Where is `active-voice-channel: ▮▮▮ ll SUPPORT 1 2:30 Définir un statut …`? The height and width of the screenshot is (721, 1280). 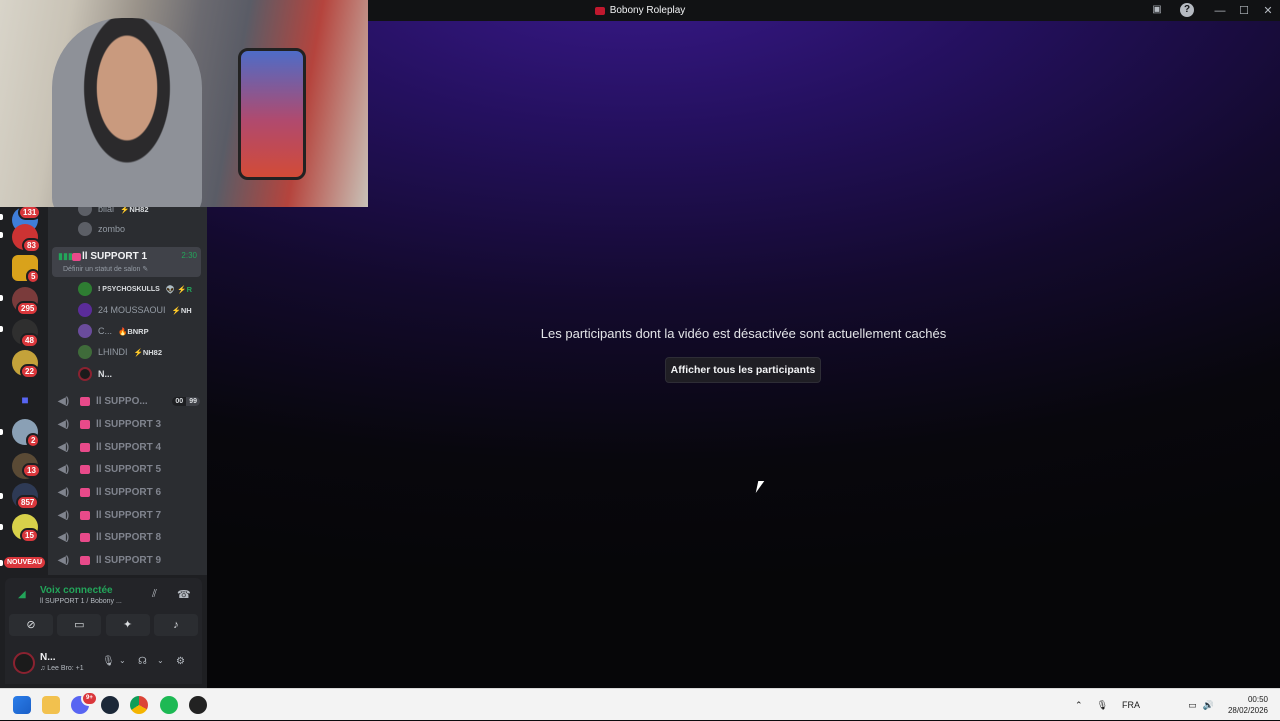 active-voice-channel: ▮▮▮ ll SUPPORT 1 2:30 Définir un statut … is located at coordinates (126, 262).